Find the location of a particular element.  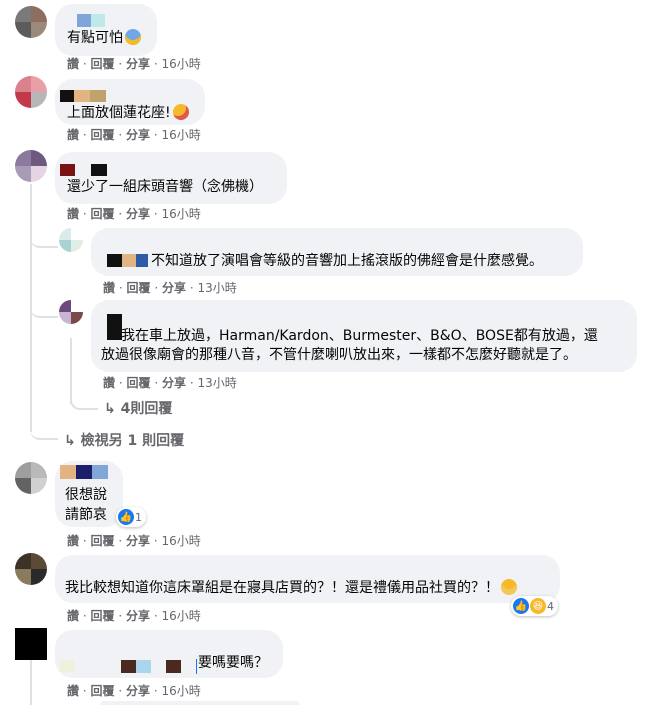

like-reaction-icon: 👍 is located at coordinates (521, 606).